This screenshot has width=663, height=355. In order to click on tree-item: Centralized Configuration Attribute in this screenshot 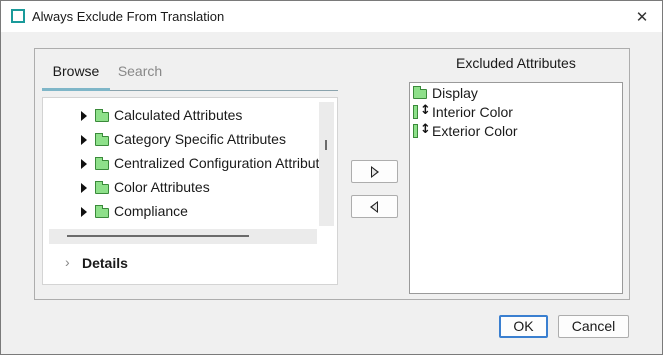, I will do `click(181, 164)`.